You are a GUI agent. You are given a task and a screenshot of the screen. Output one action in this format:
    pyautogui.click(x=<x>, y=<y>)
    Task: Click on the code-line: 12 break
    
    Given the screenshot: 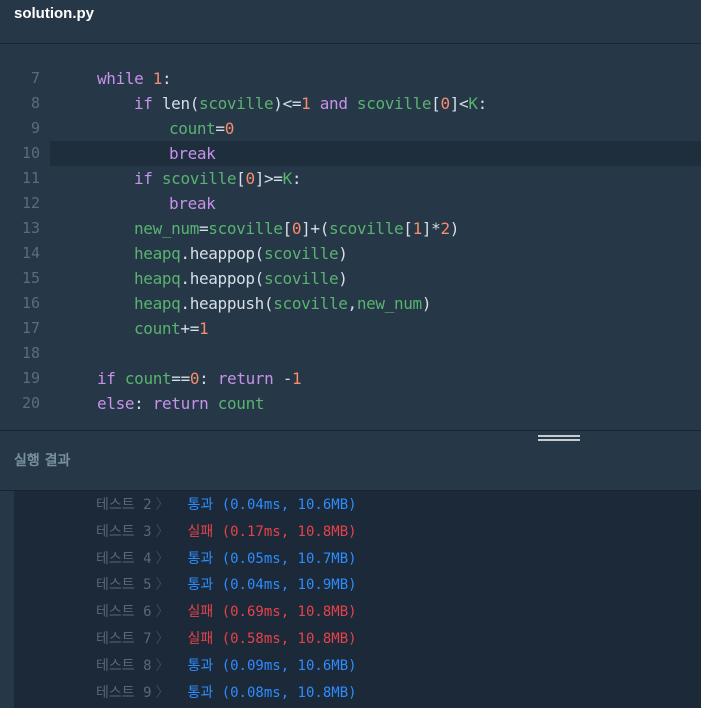 What is the action you would take?
    pyautogui.click(x=350, y=203)
    